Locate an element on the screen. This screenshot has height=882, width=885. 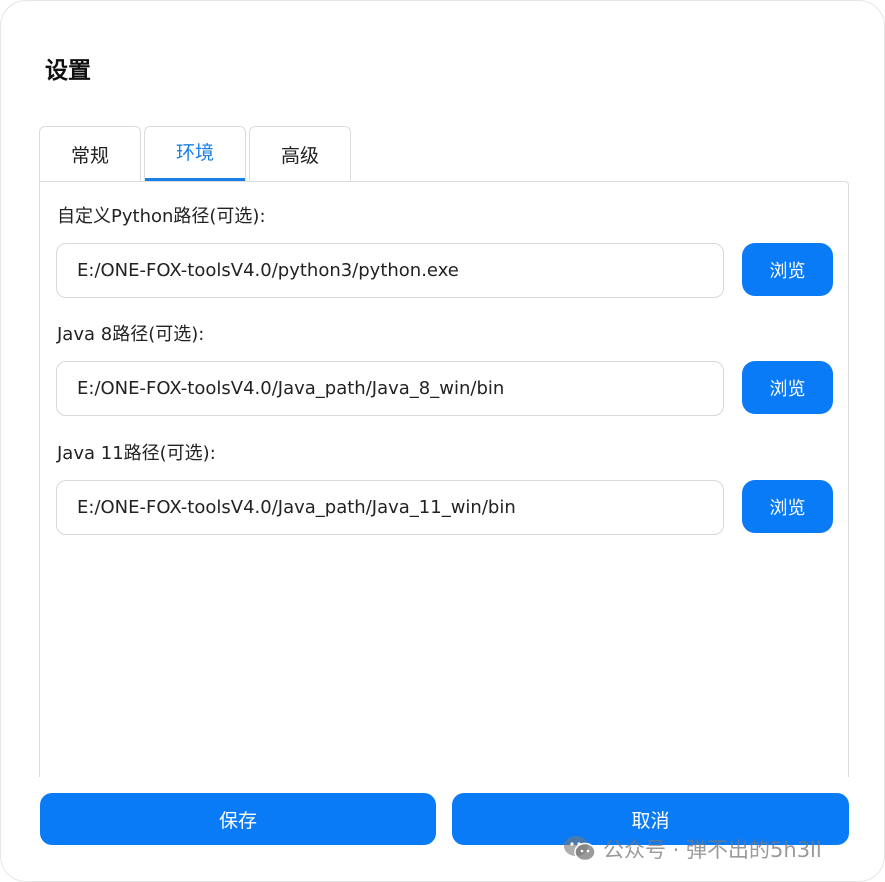
tab-general: 常规 is located at coordinates (90, 153).